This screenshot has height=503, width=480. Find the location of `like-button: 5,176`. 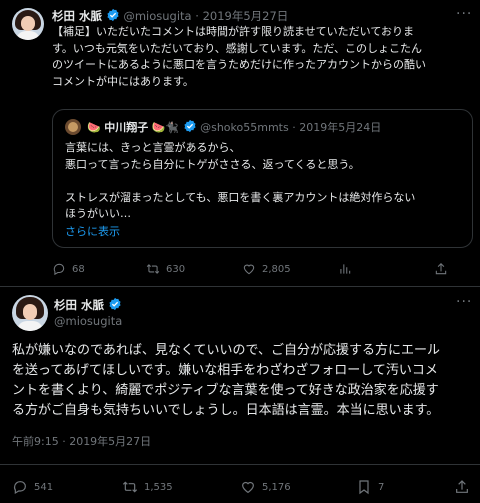

like-button: 5,176 is located at coordinates (265, 487).